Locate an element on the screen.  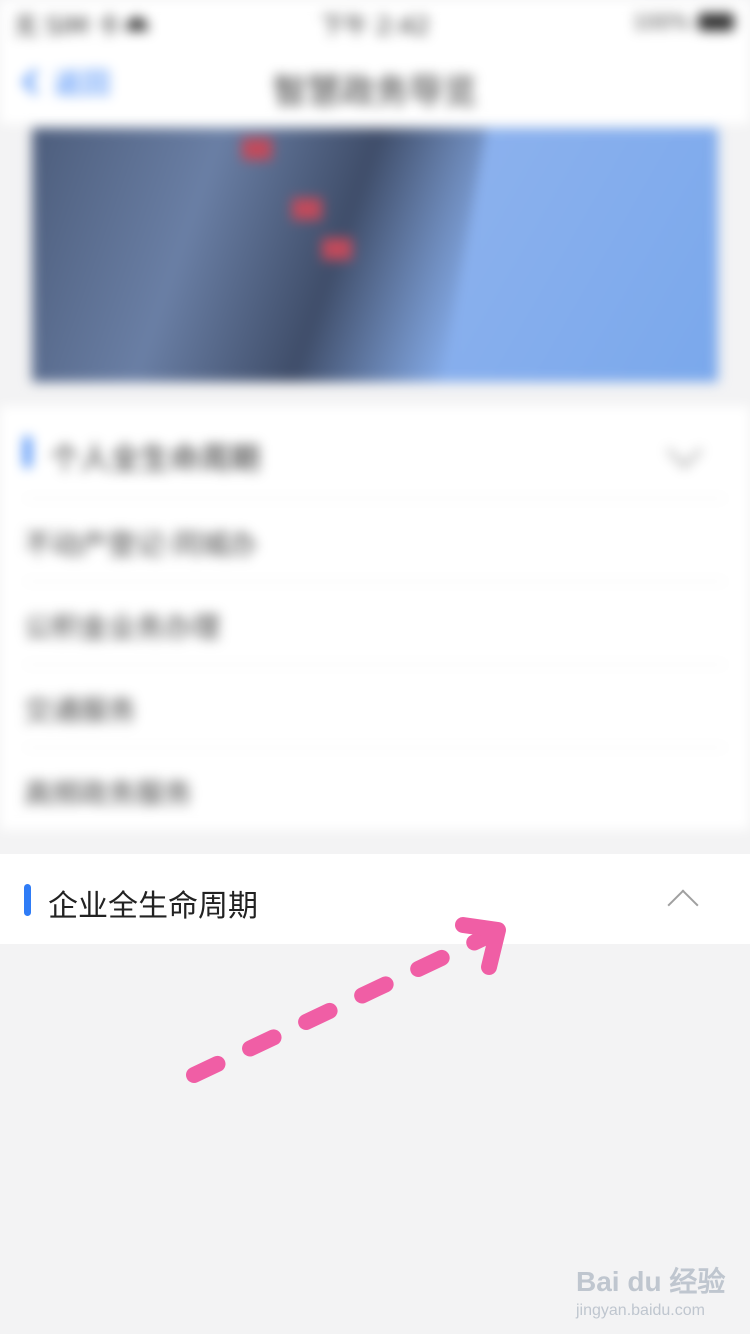
watermark-url: jingyan.baidu.com is located at coordinates (640, 1310).